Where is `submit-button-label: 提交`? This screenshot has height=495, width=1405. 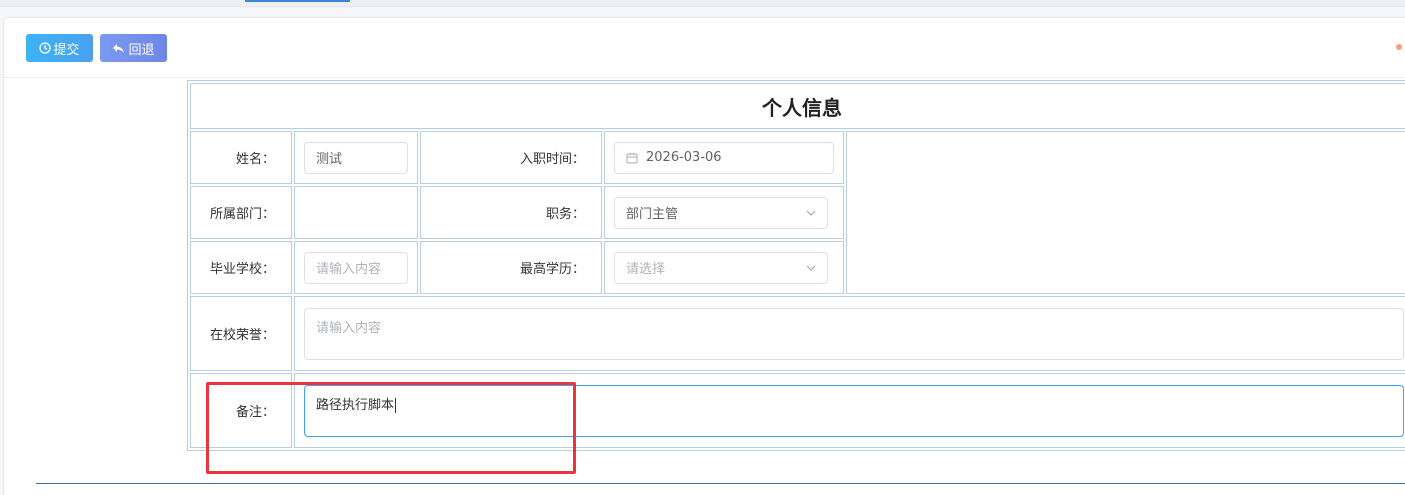
submit-button-label: 提交 is located at coordinates (66, 50).